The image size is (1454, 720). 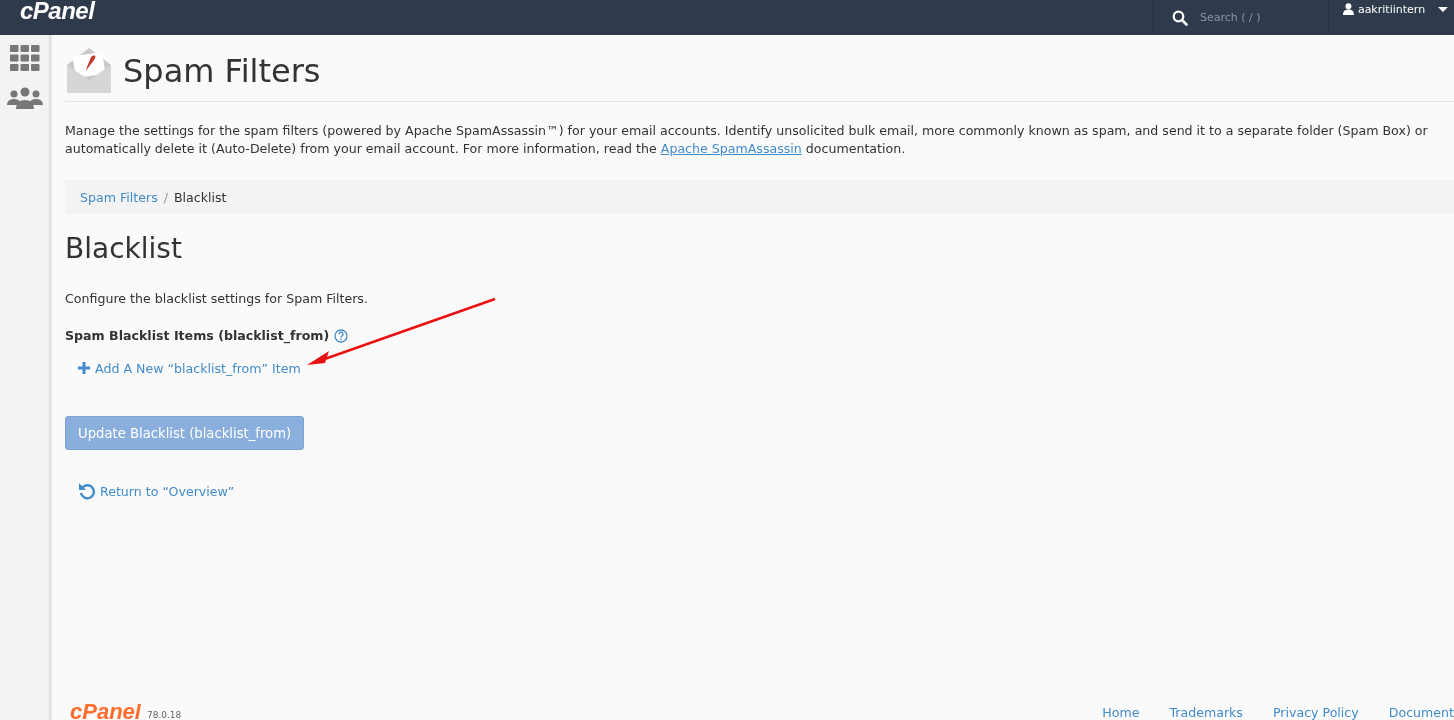 What do you see at coordinates (341, 335) in the screenshot?
I see `help-icon` at bounding box center [341, 335].